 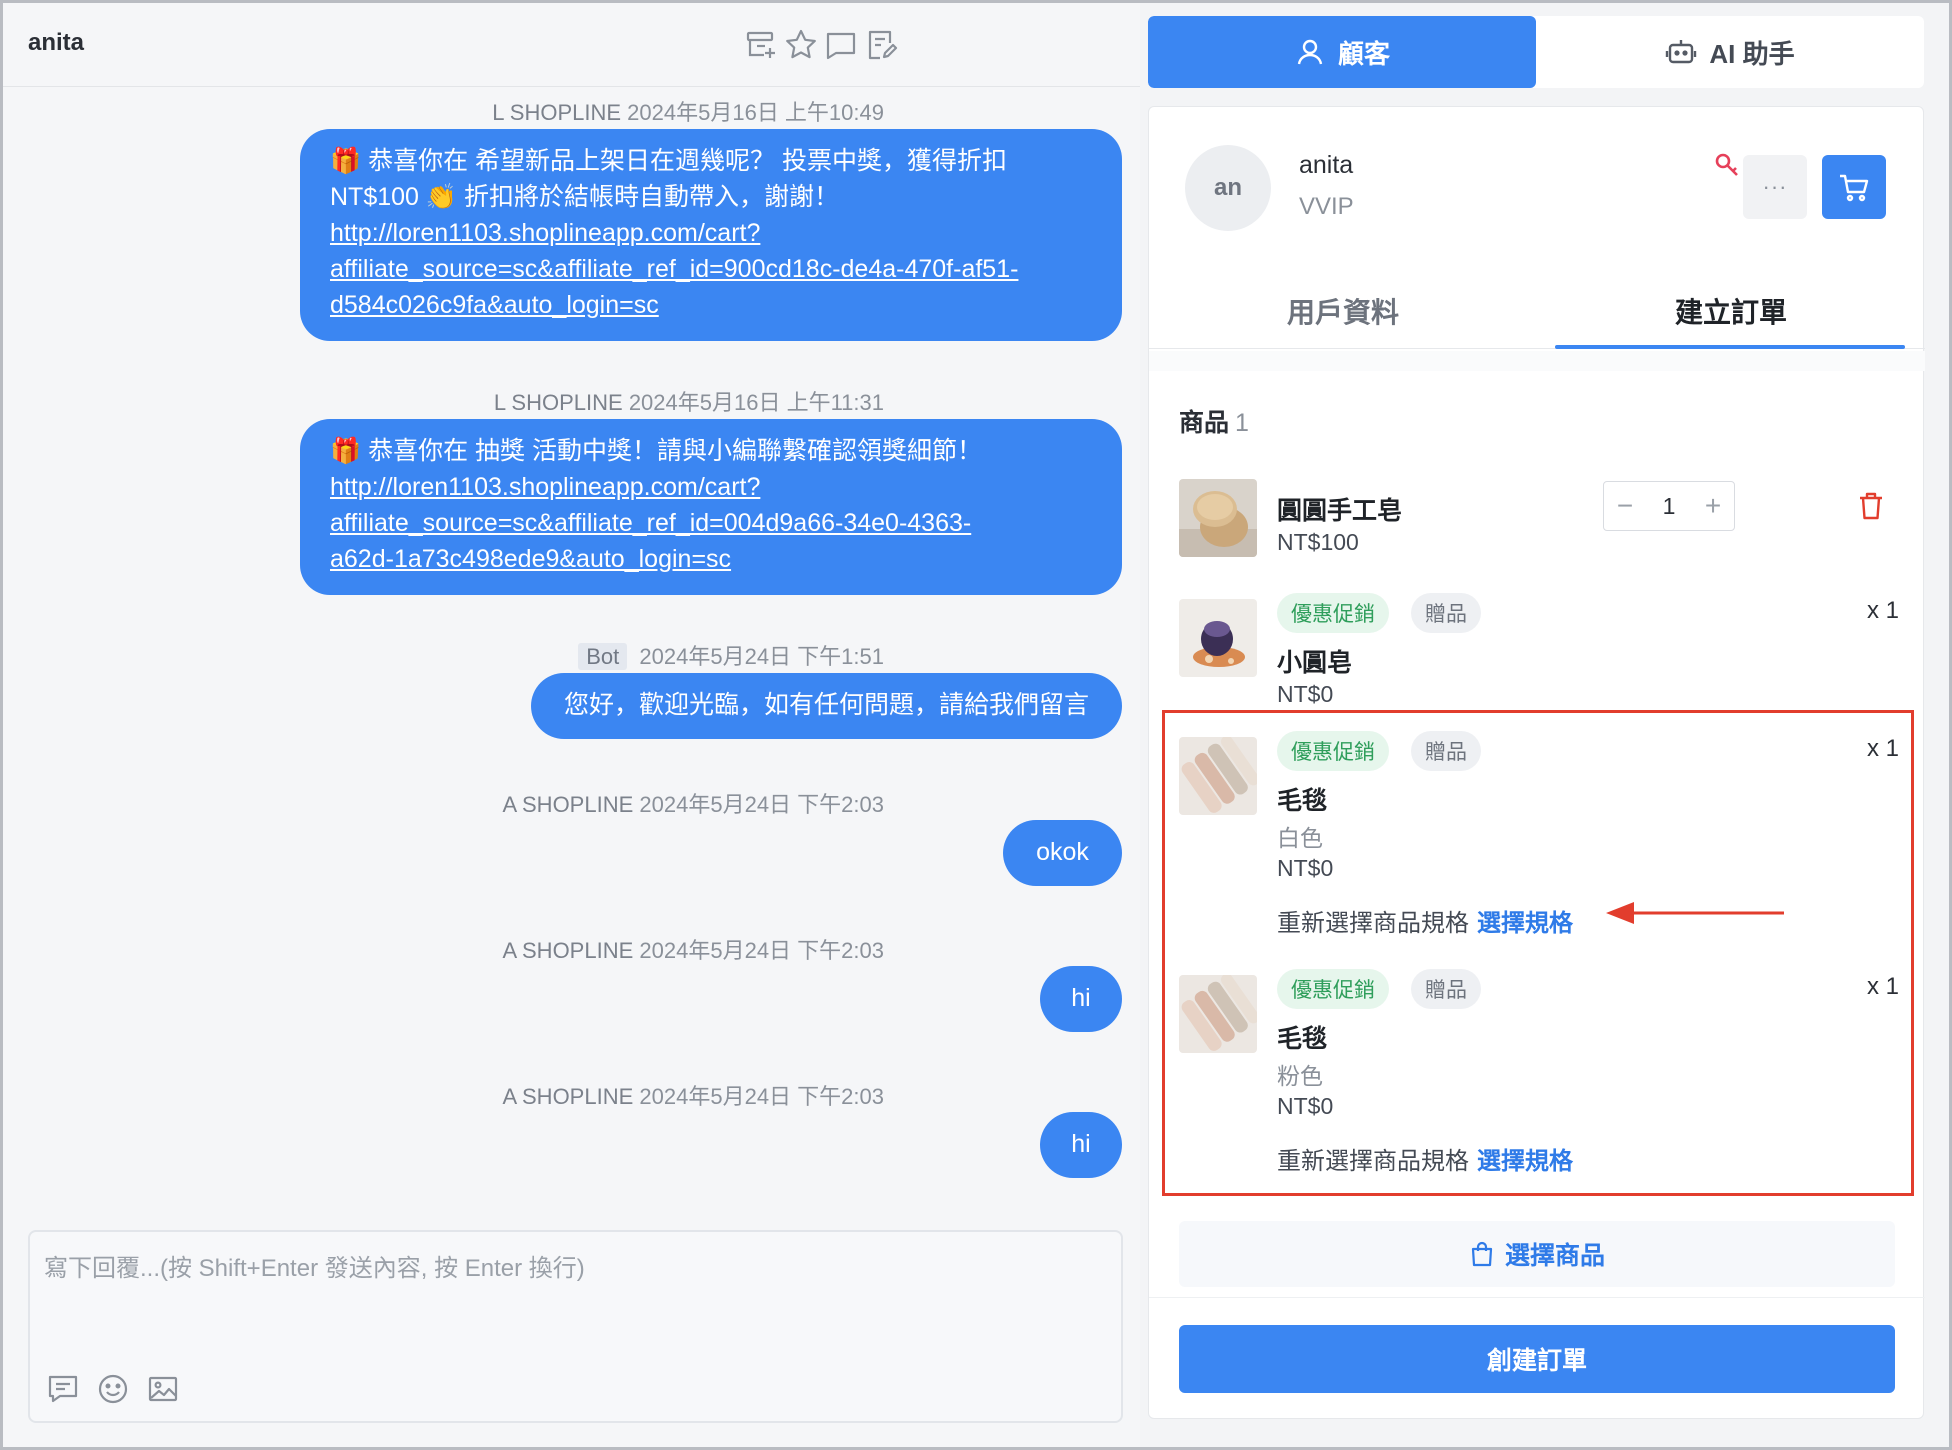 What do you see at coordinates (1482, 1254) in the screenshot?
I see `shopping-bag-icon` at bounding box center [1482, 1254].